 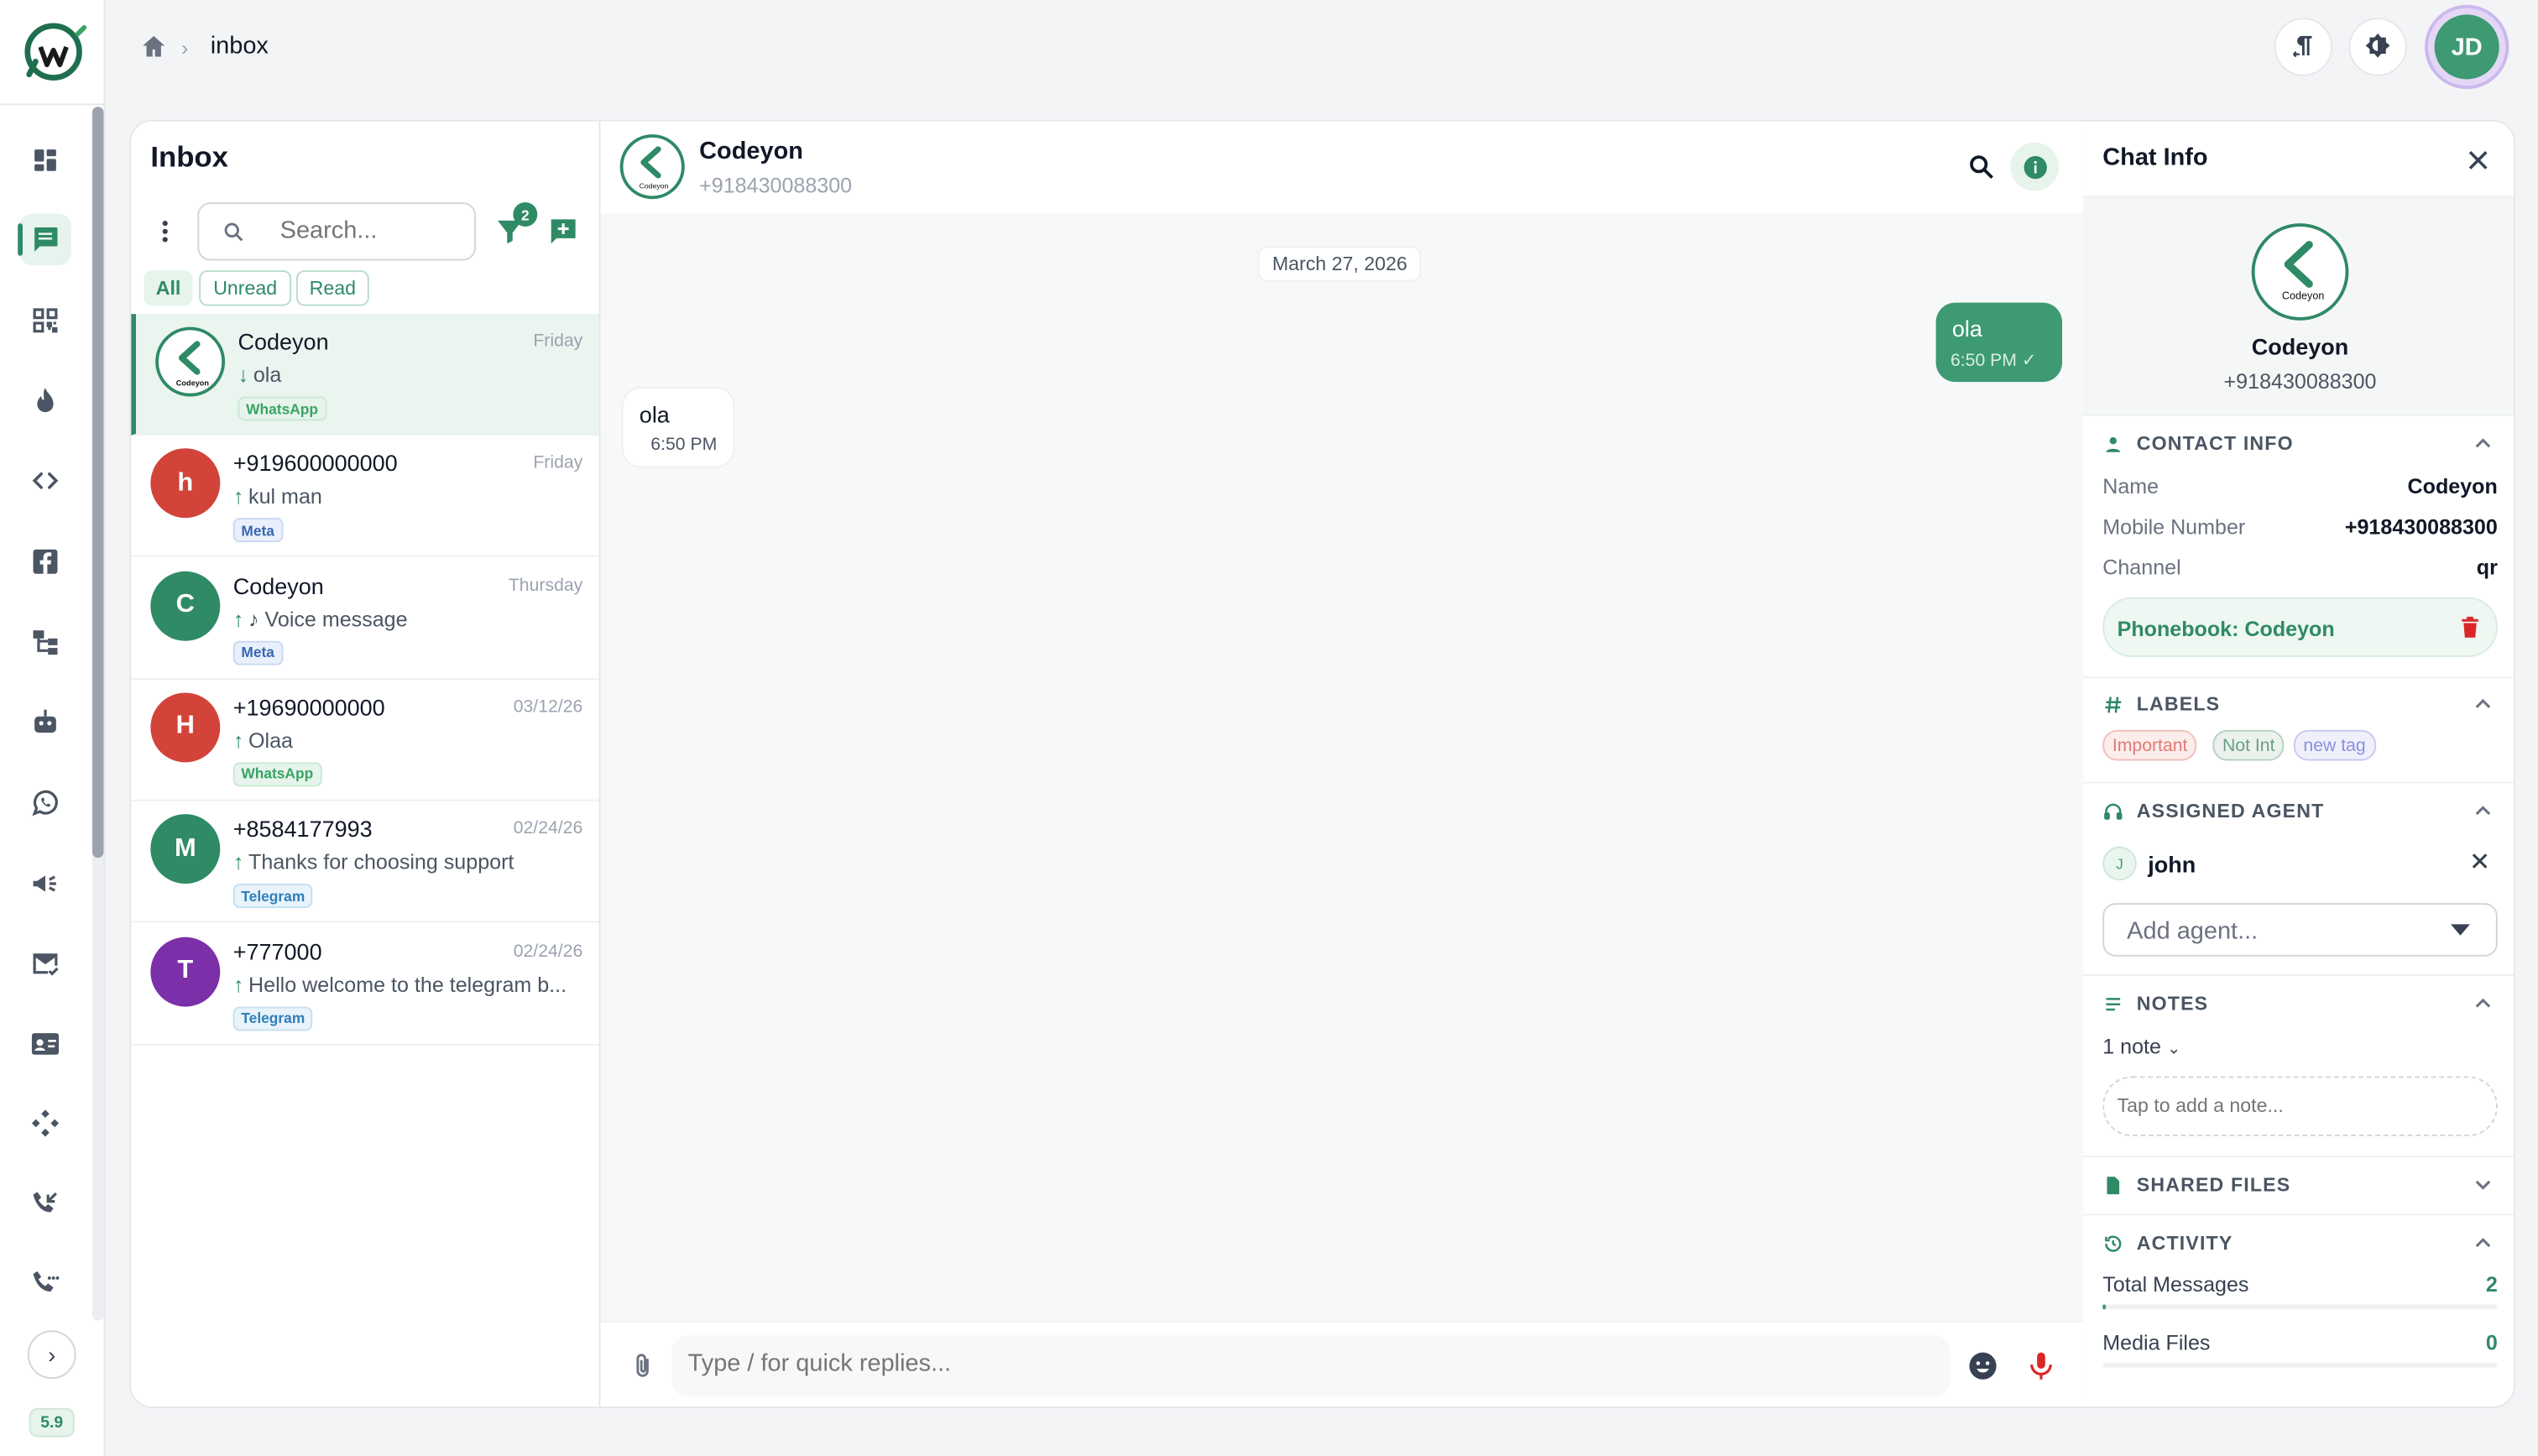 I want to click on conversation-item: C Codeyon Thursday ↑ ♪ Voice message Meta, so click(x=365, y=619).